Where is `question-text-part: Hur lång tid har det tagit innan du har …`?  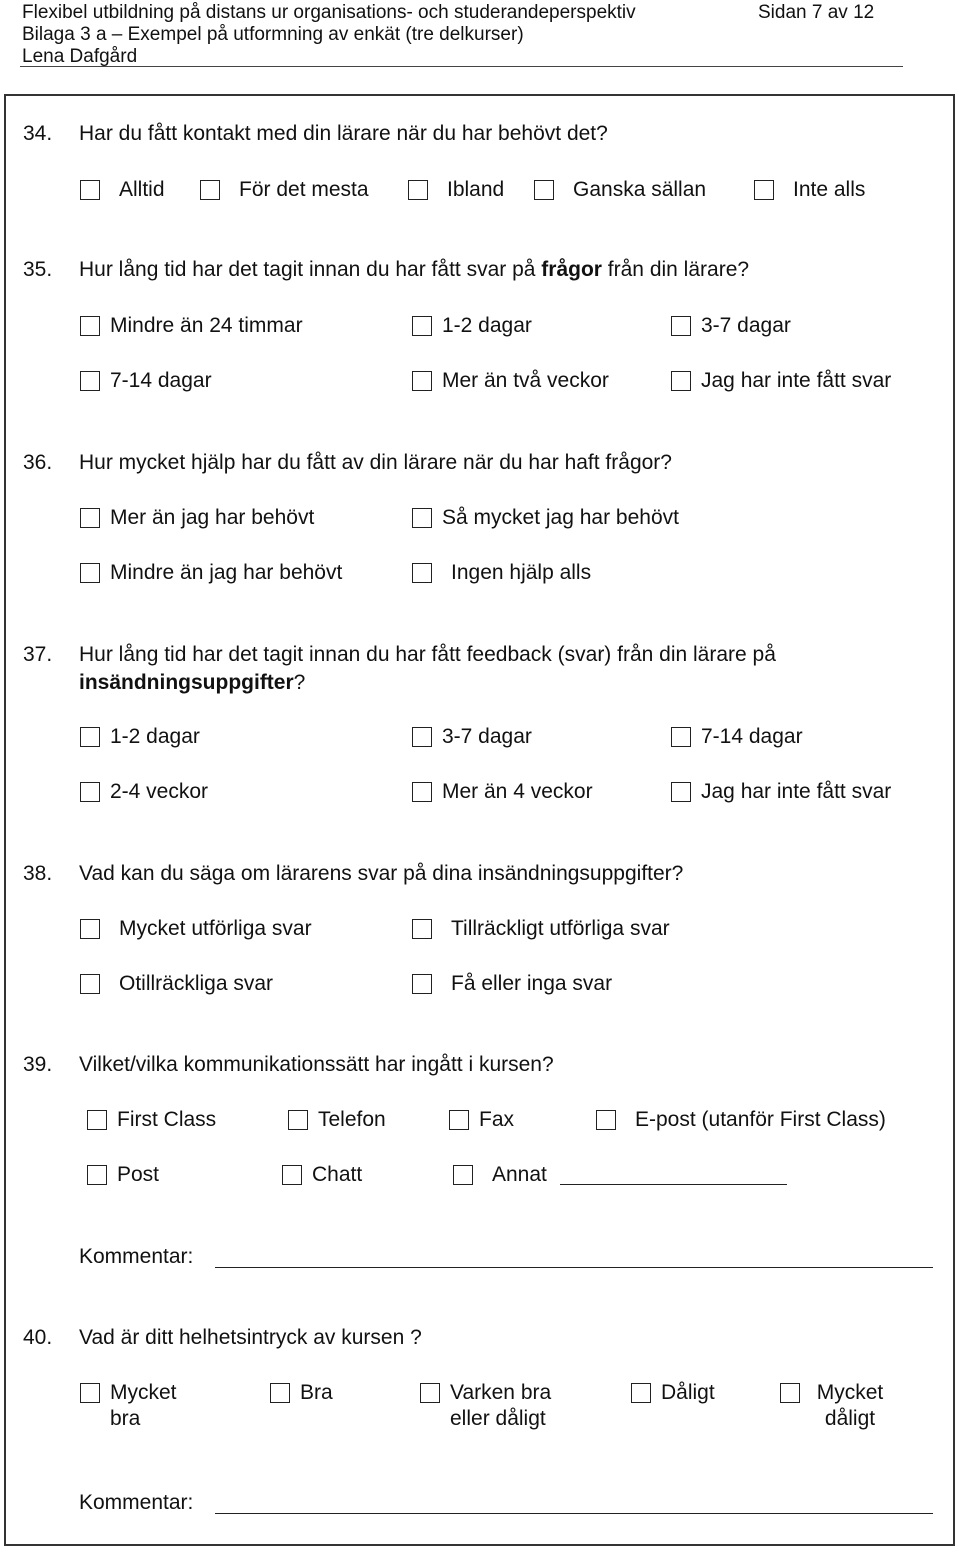
question-text-part: Hur lång tid har det tagit innan du har … is located at coordinates (310, 269).